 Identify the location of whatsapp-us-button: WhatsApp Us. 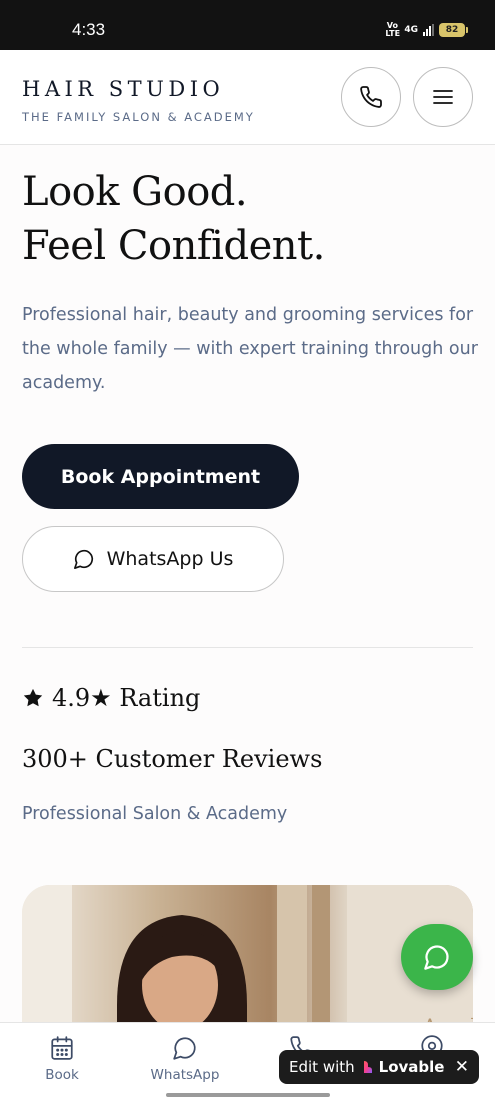
(153, 559).